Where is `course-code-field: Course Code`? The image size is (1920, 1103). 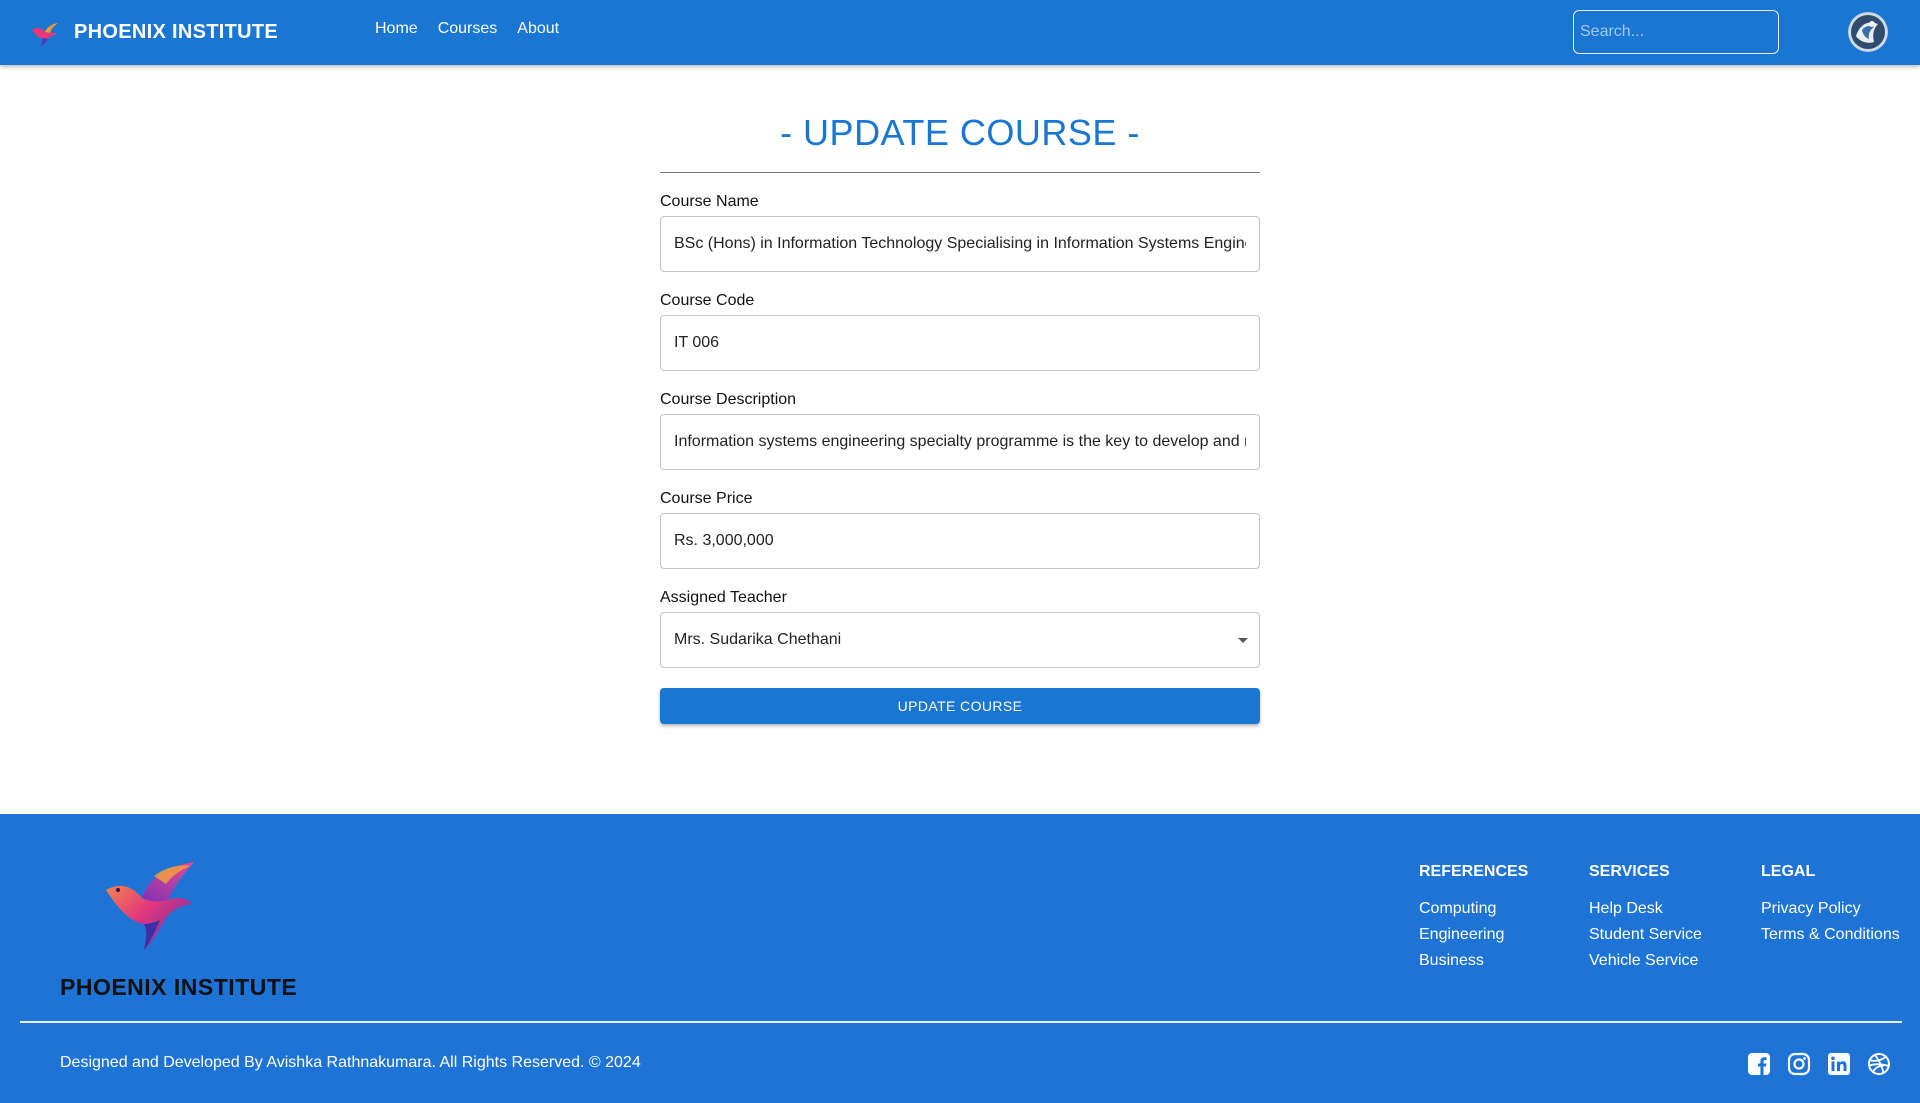 course-code-field: Course Code is located at coordinates (960, 331).